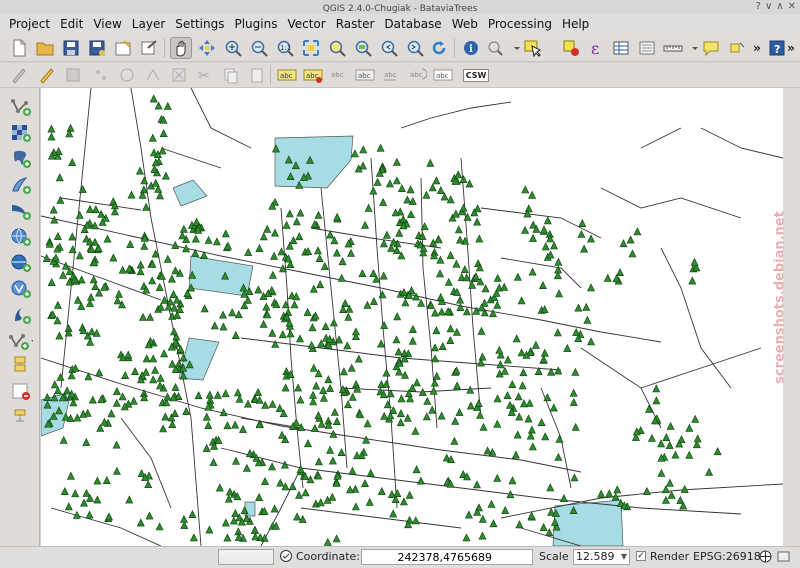 Image resolution: width=800 pixels, height=568 pixels. What do you see at coordinates (417, 75) in the screenshot?
I see `rotate-label-icon: abc` at bounding box center [417, 75].